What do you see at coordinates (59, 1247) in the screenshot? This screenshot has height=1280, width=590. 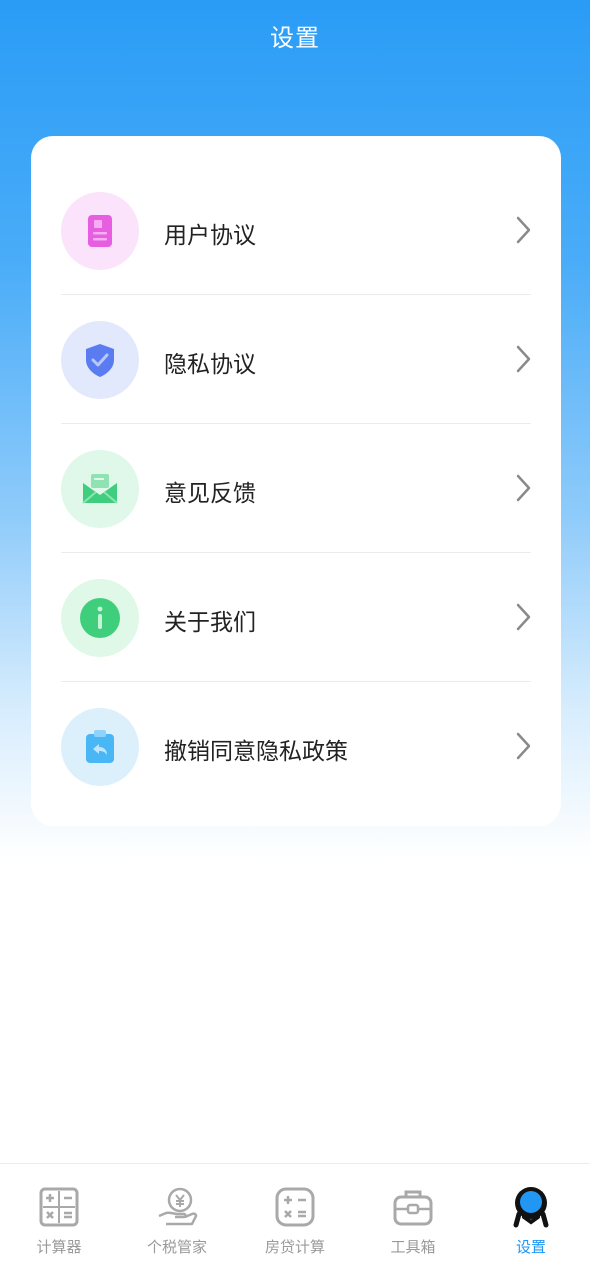 I see `tab-label: 计算器` at bounding box center [59, 1247].